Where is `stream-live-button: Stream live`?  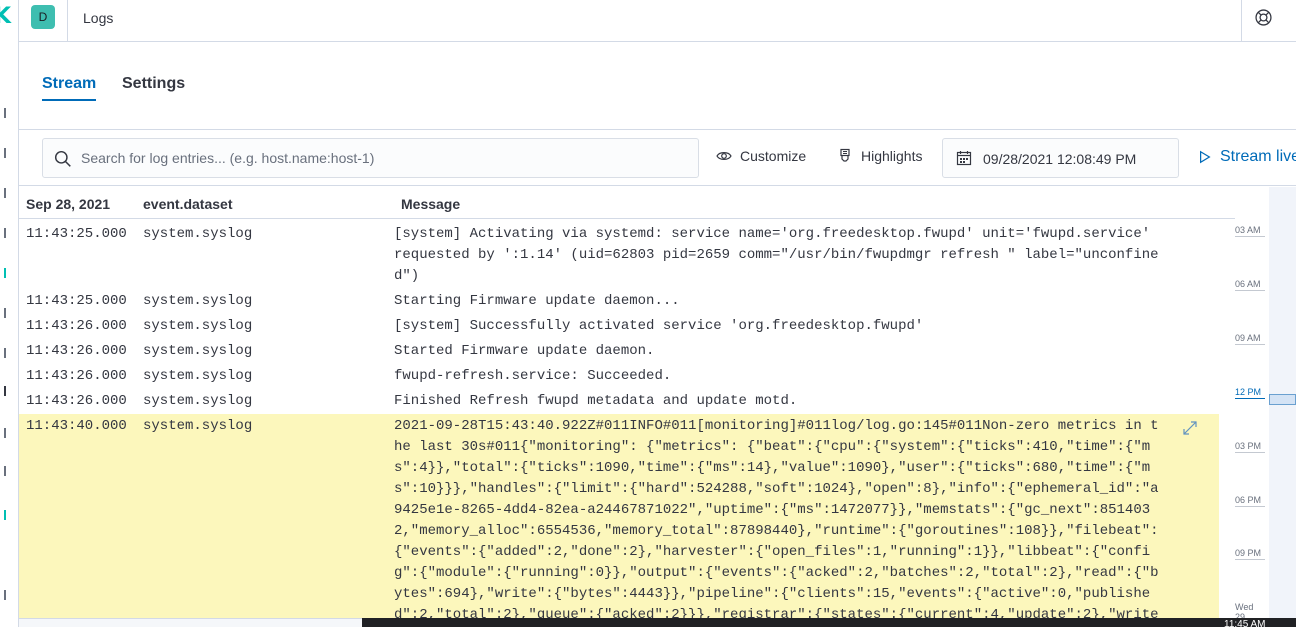
stream-live-button: Stream live is located at coordinates (1247, 157).